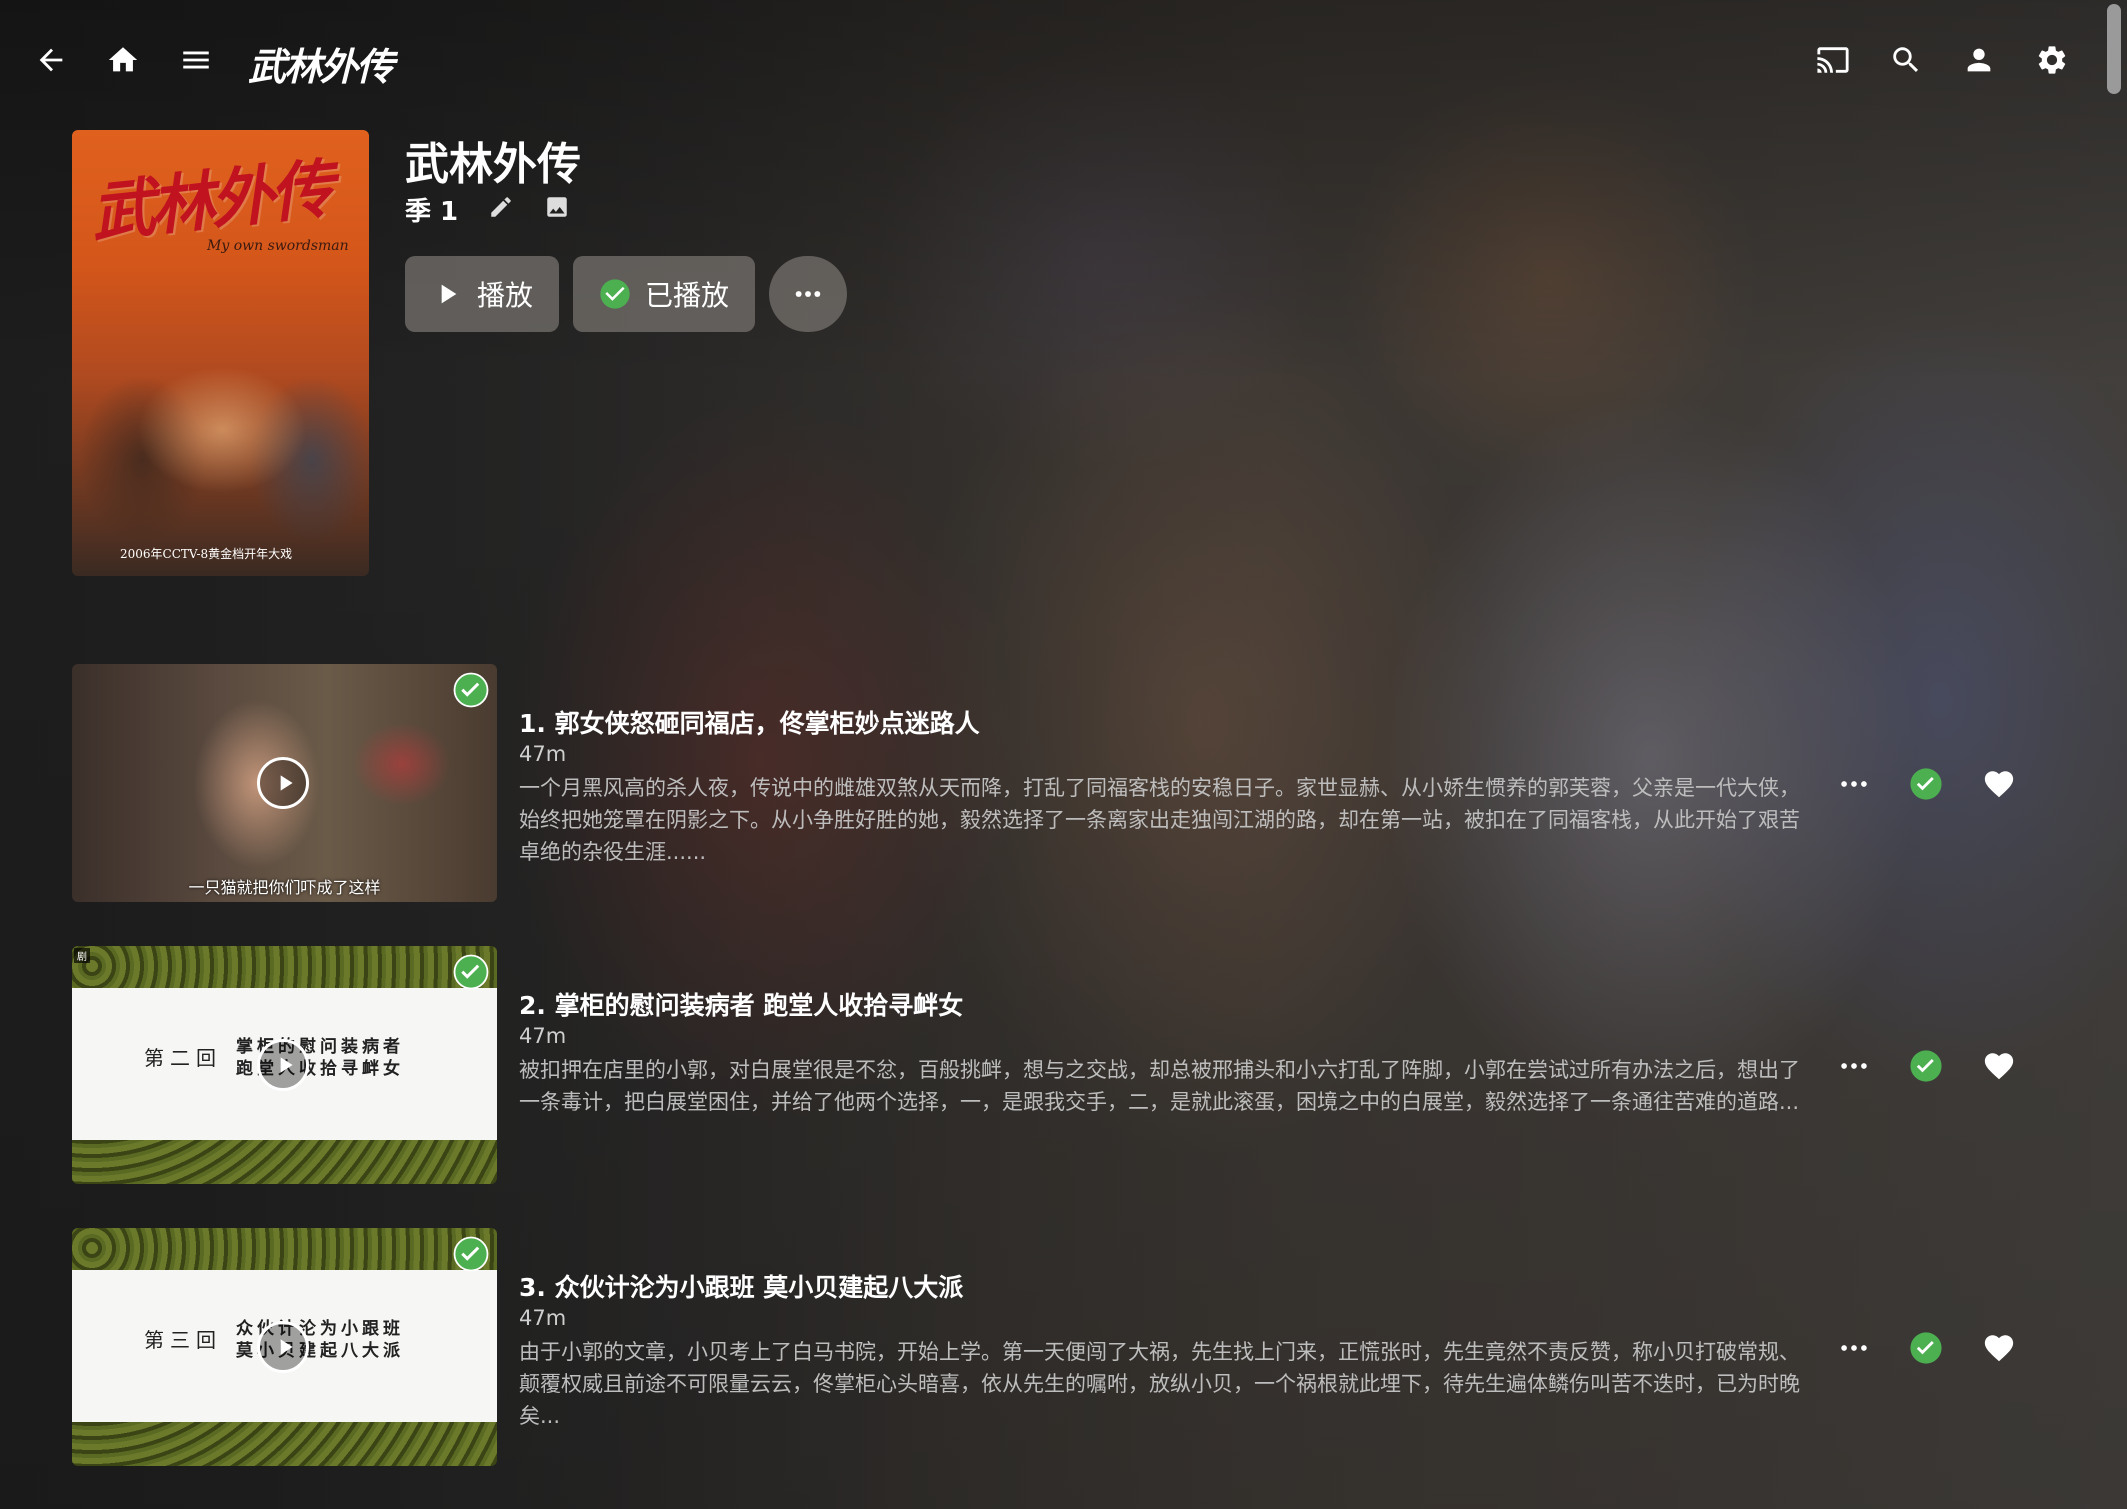 The width and height of the screenshot is (2127, 1509). I want to click on episode-thumbnail: 第三回 众伙计沦为小跟班 莫小贝建起八大派, so click(284, 1347).